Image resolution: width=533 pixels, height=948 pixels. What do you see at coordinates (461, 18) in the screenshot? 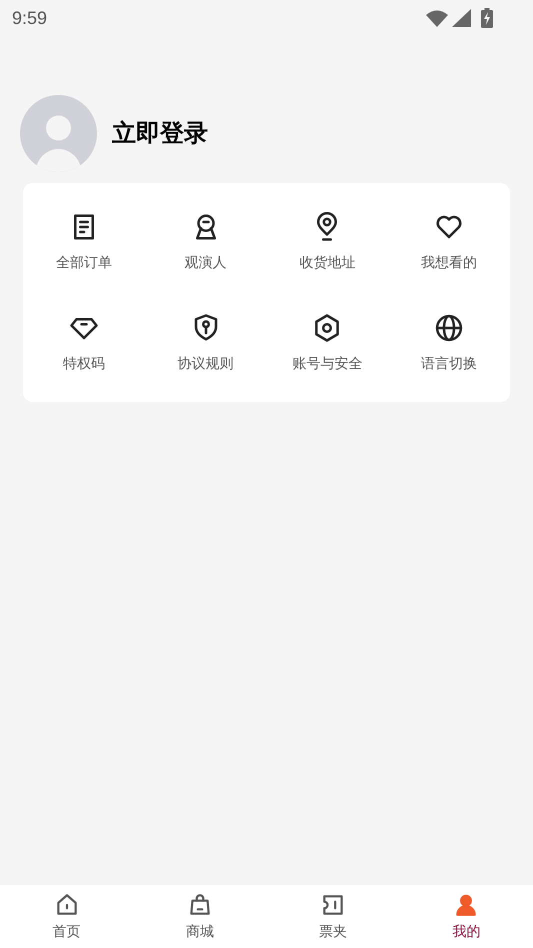
I see `signal-icon` at bounding box center [461, 18].